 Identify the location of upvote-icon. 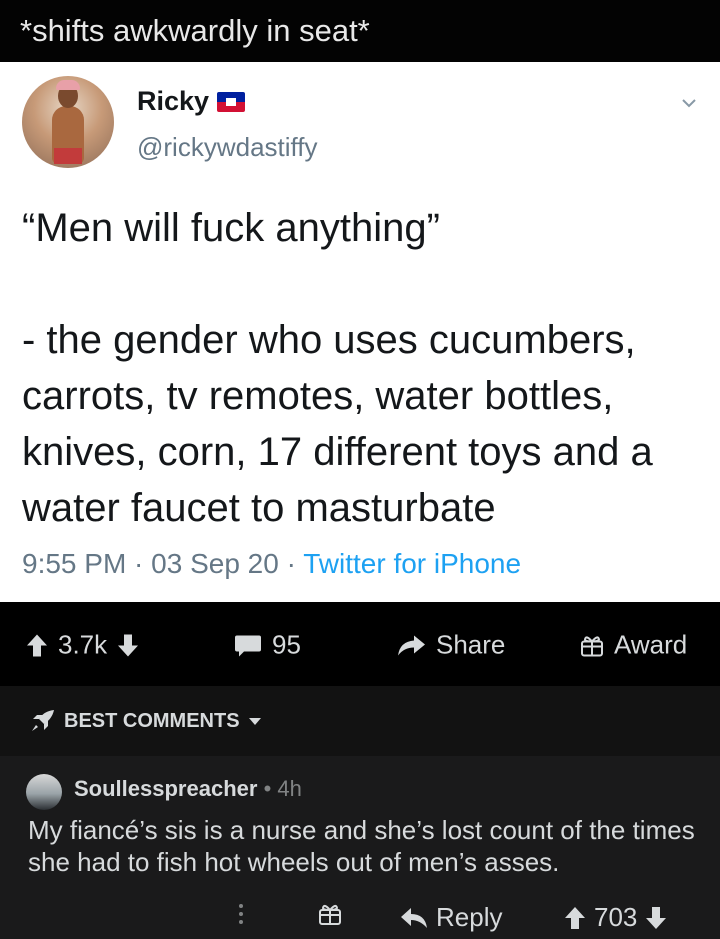
(37, 645).